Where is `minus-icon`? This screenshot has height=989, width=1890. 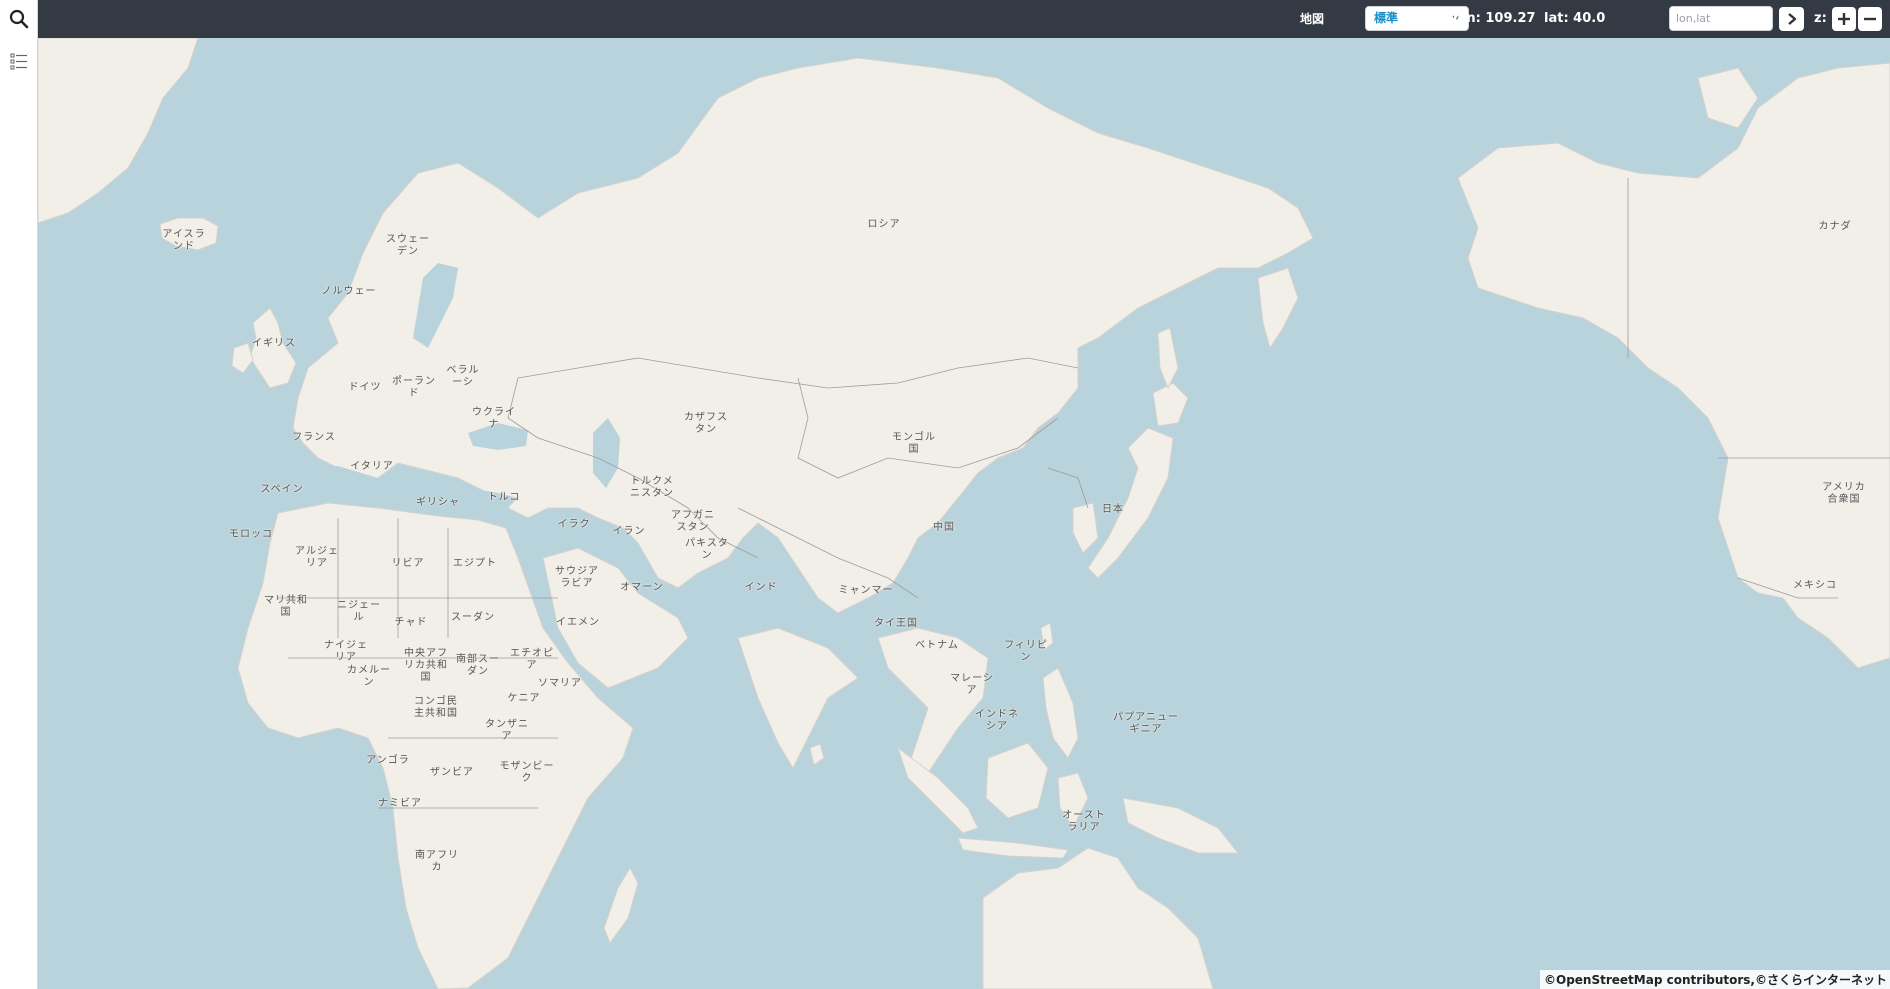
minus-icon is located at coordinates (1870, 19).